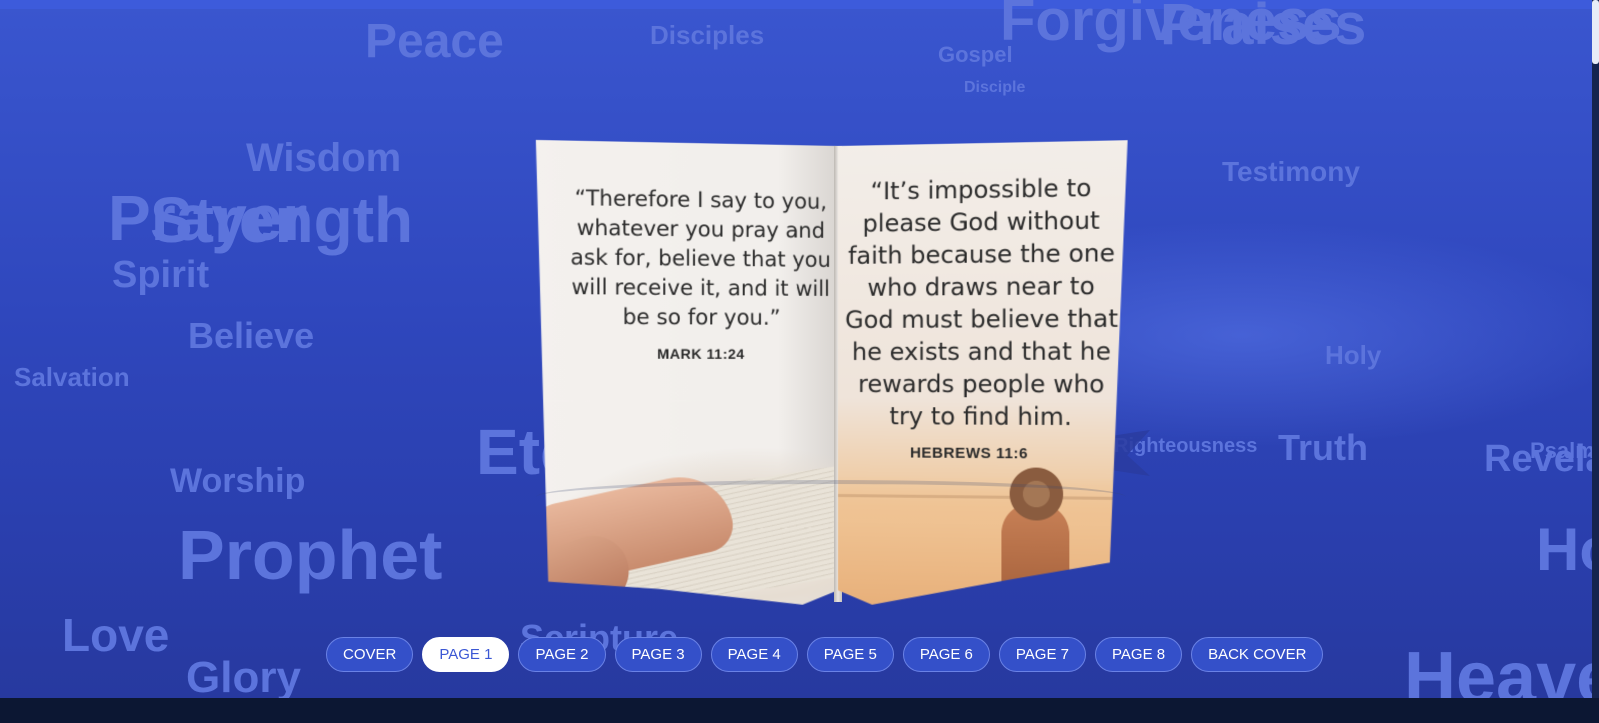 This screenshot has width=1599, height=723. Describe the element at coordinates (969, 453) in the screenshot. I see `right-page-reference: HEBREWS 11:6` at that location.